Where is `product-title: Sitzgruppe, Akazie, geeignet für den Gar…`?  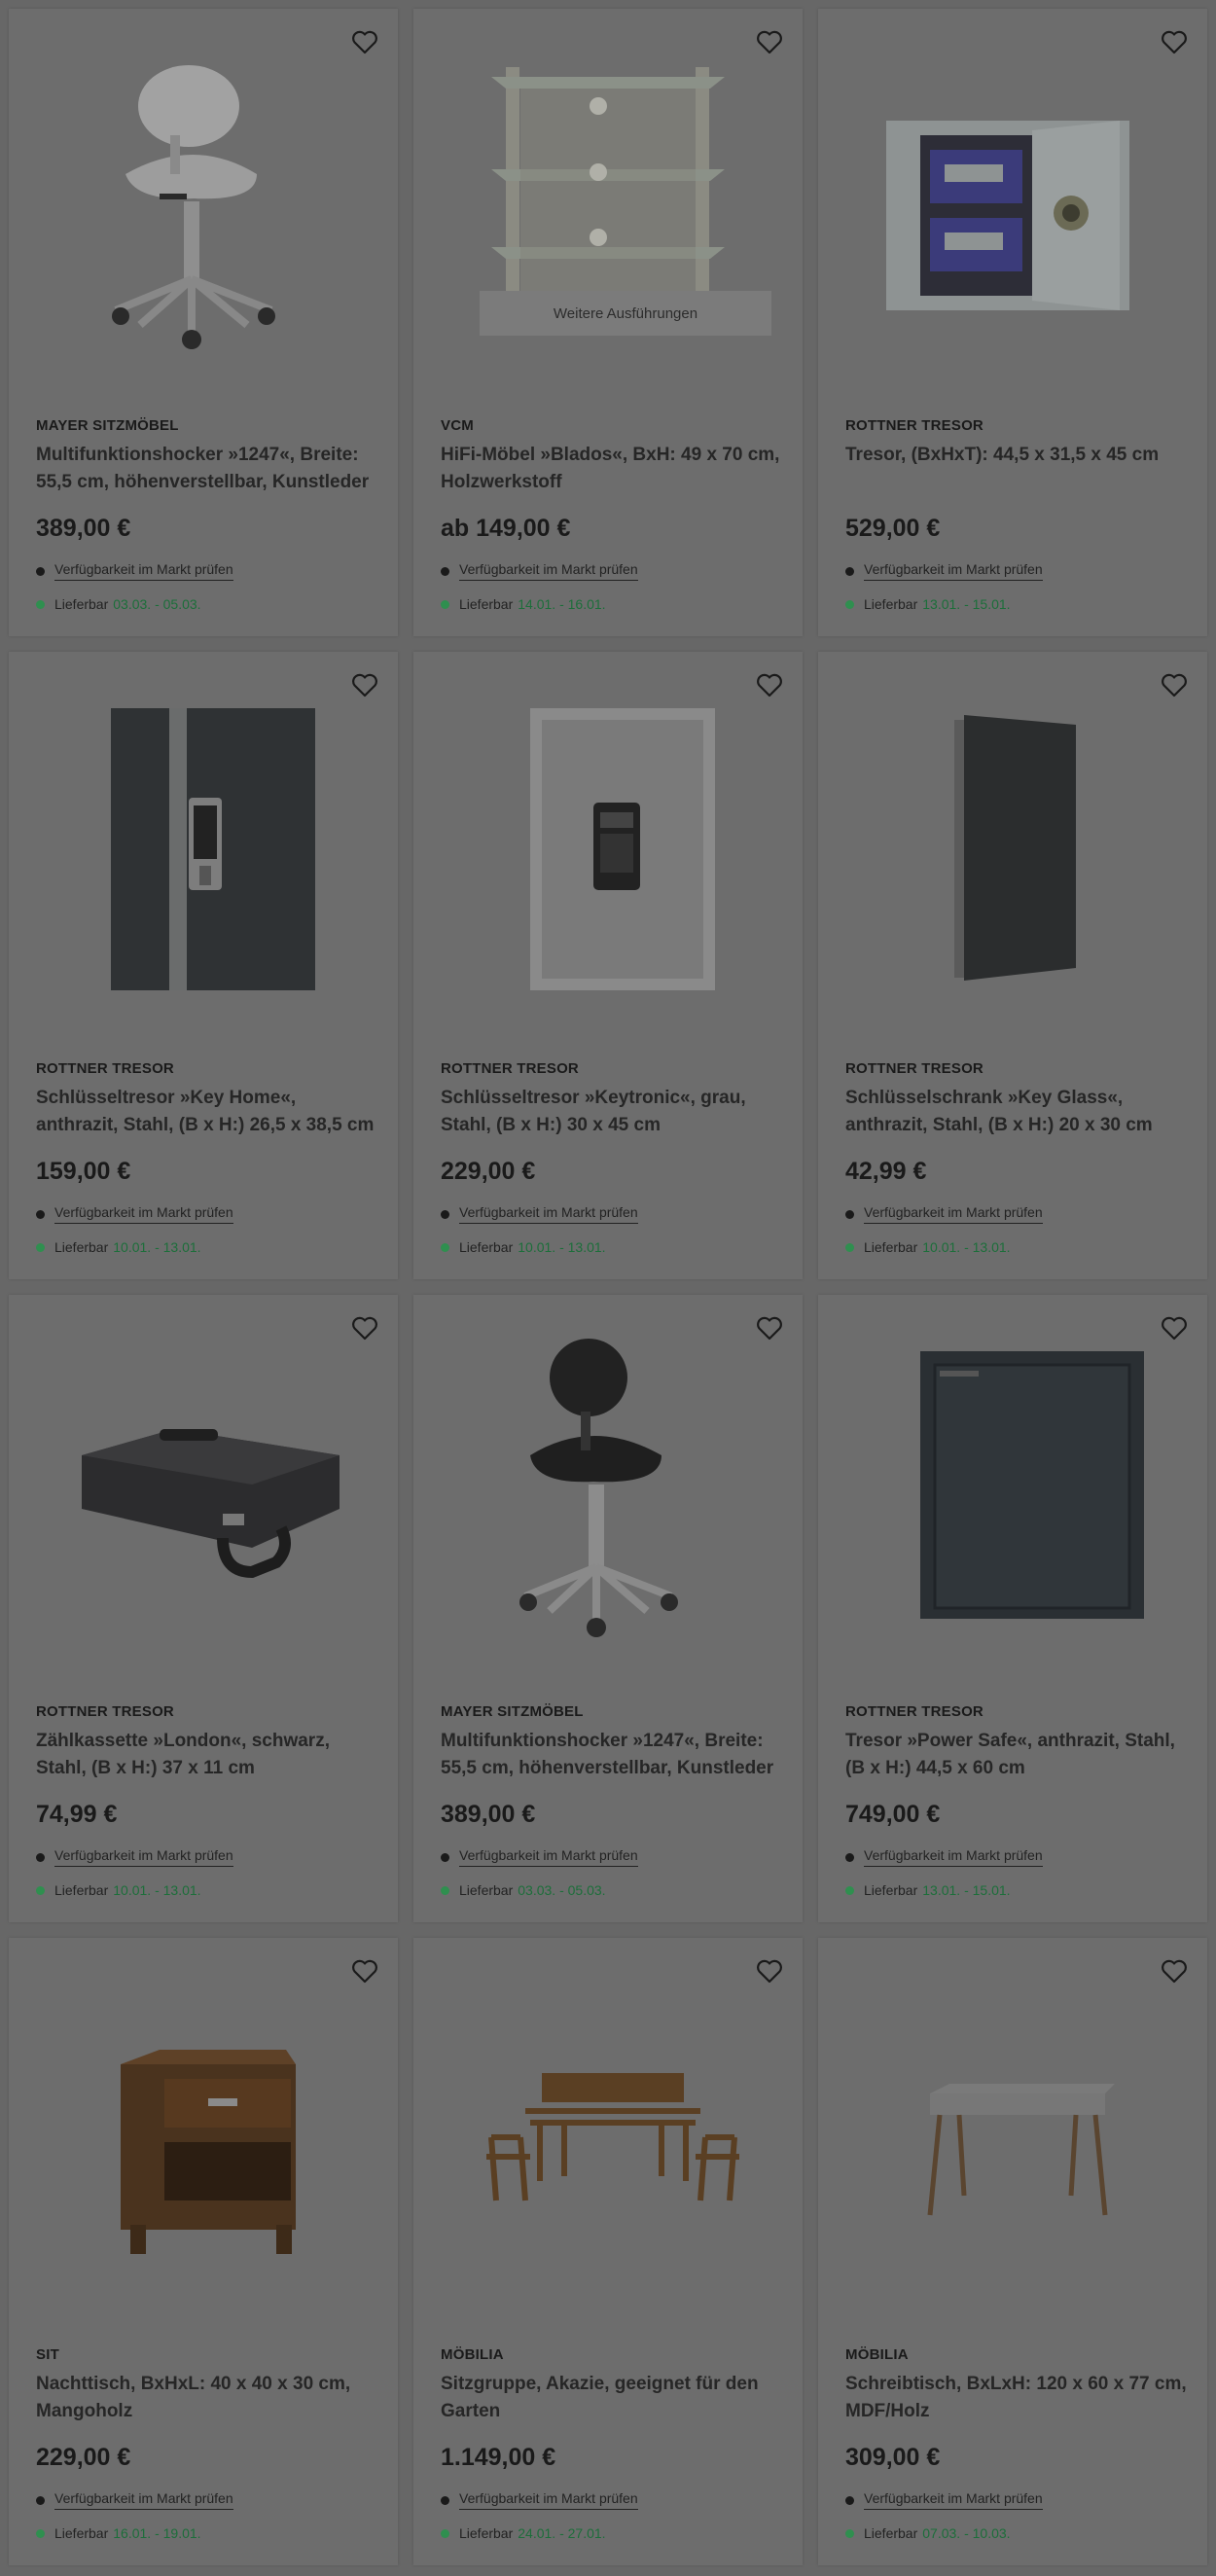
product-title: Sitzgruppe, Akazie, geeignet für den Gar… is located at coordinates (613, 2398).